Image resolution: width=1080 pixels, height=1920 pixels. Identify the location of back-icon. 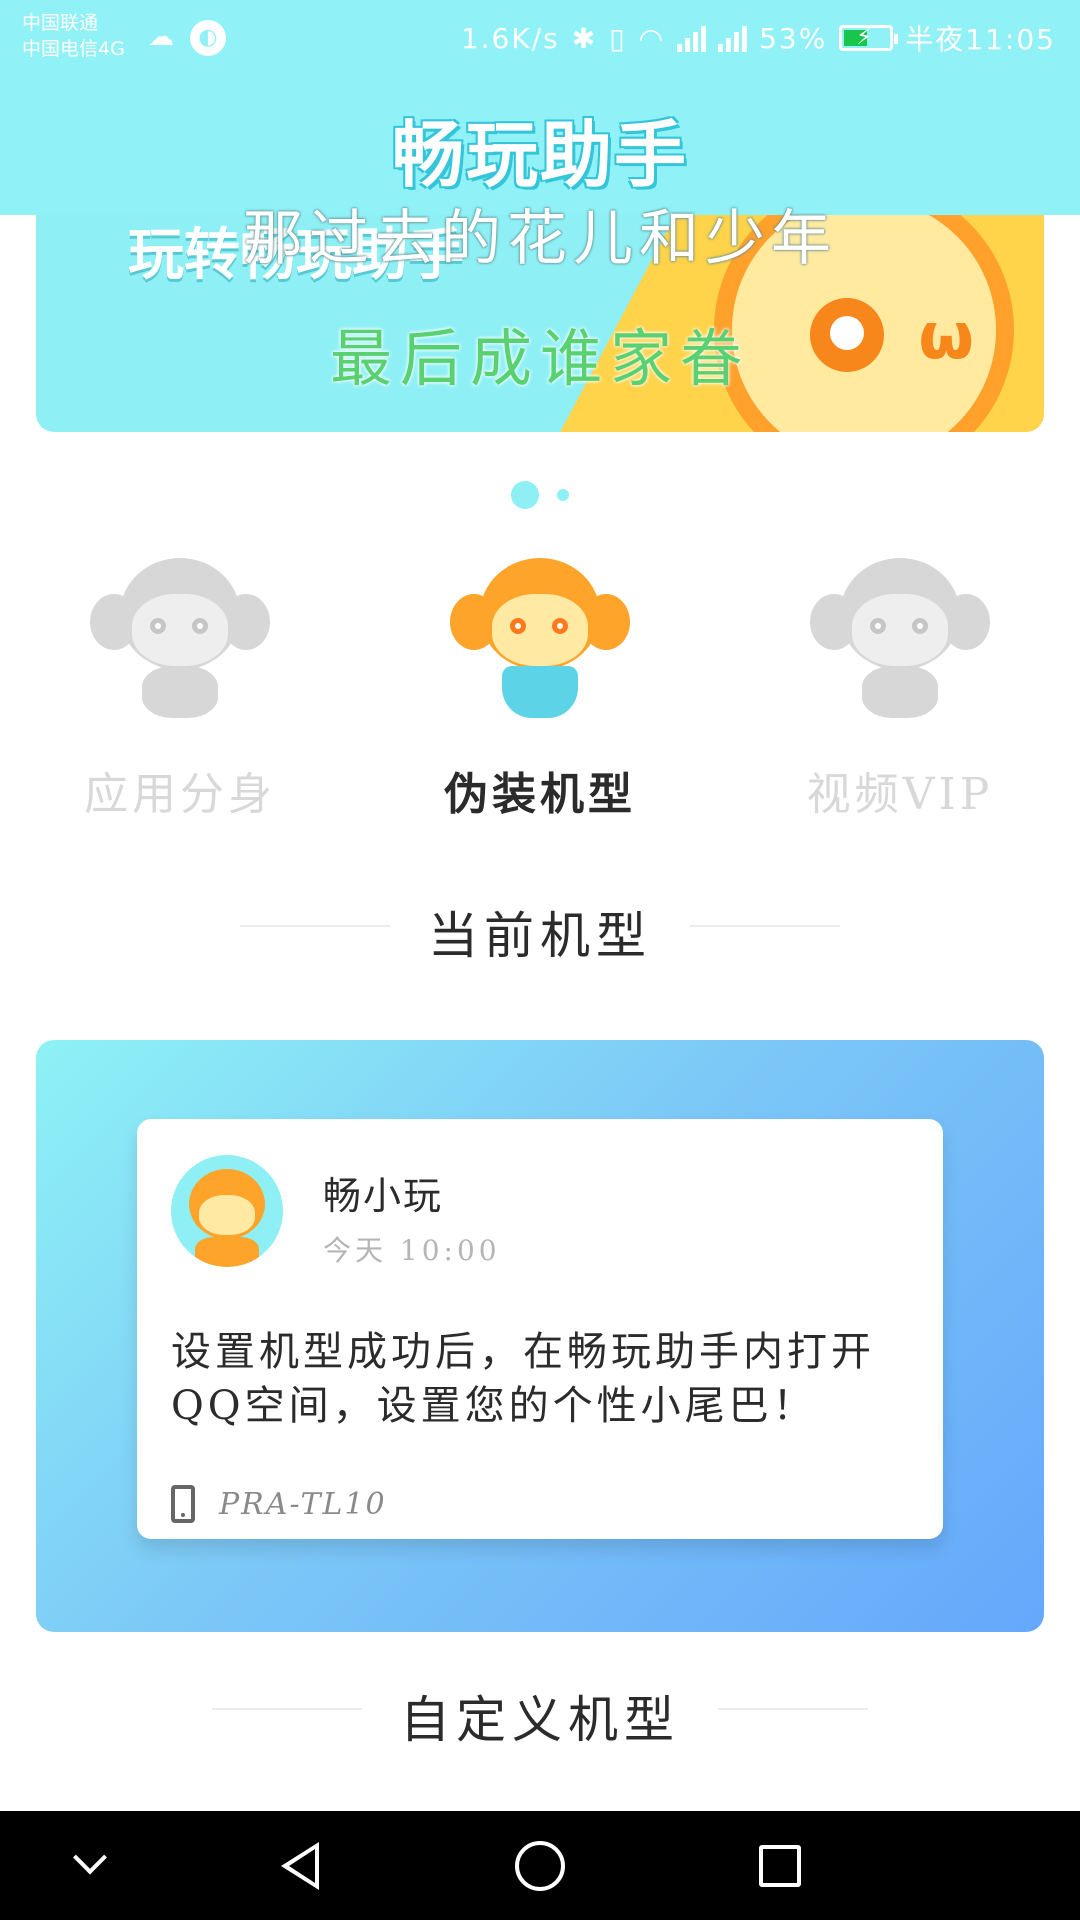
(300, 1865).